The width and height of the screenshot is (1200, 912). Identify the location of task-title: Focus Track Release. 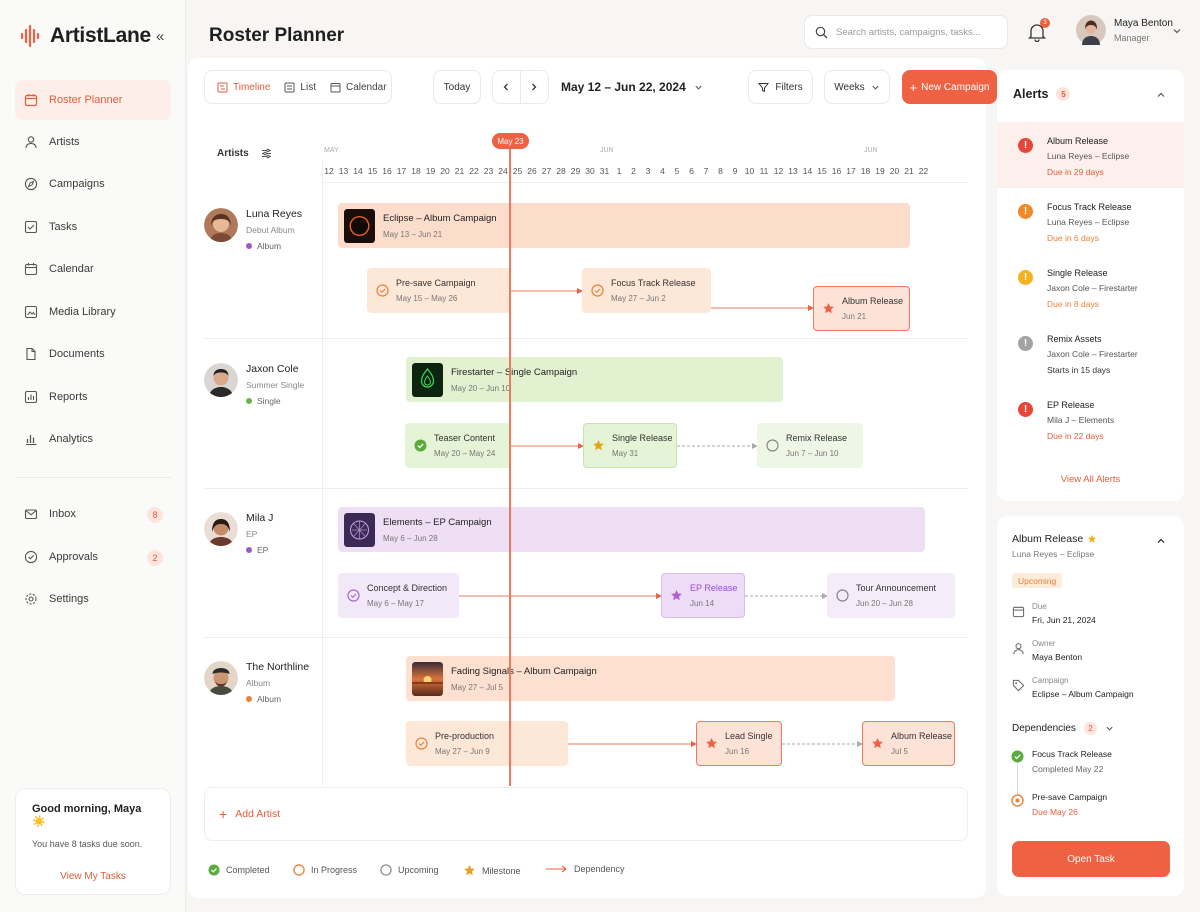
(653, 283).